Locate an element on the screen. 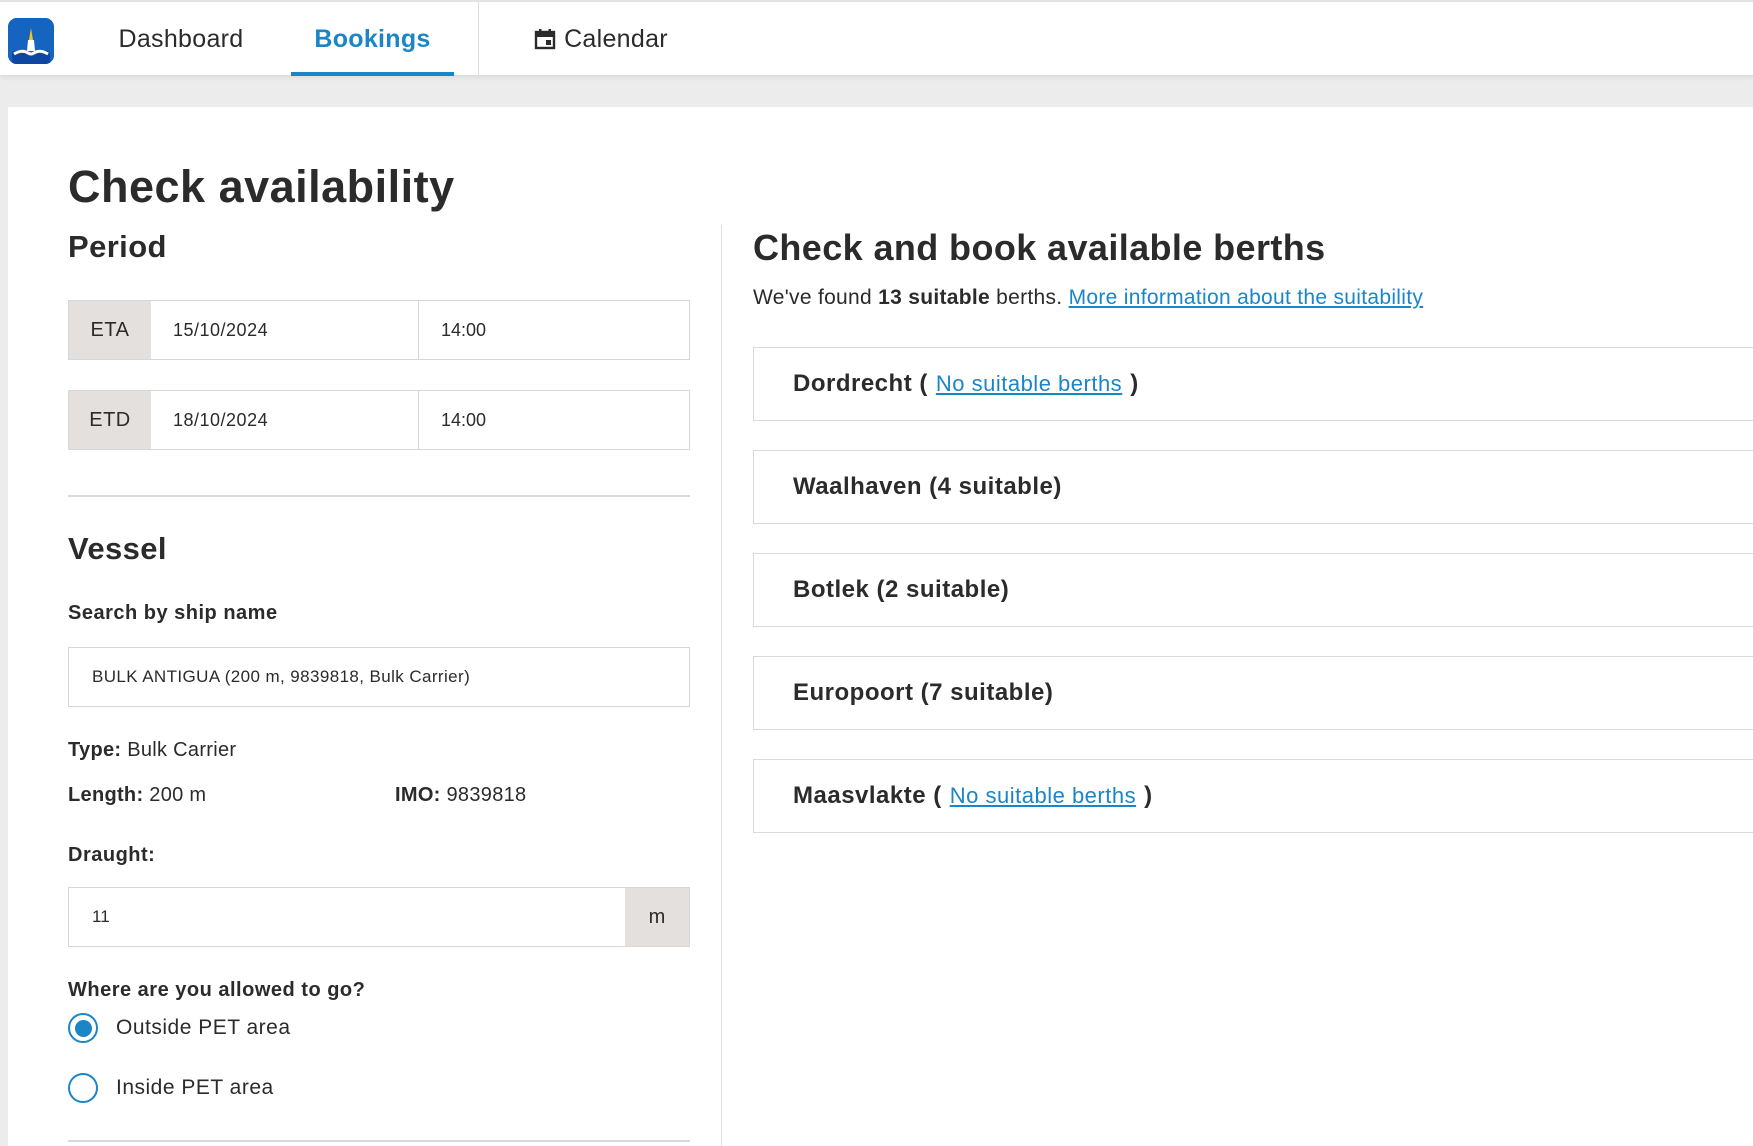 The width and height of the screenshot is (1753, 1146). area-name: Maasvlakte is located at coordinates (860, 795).